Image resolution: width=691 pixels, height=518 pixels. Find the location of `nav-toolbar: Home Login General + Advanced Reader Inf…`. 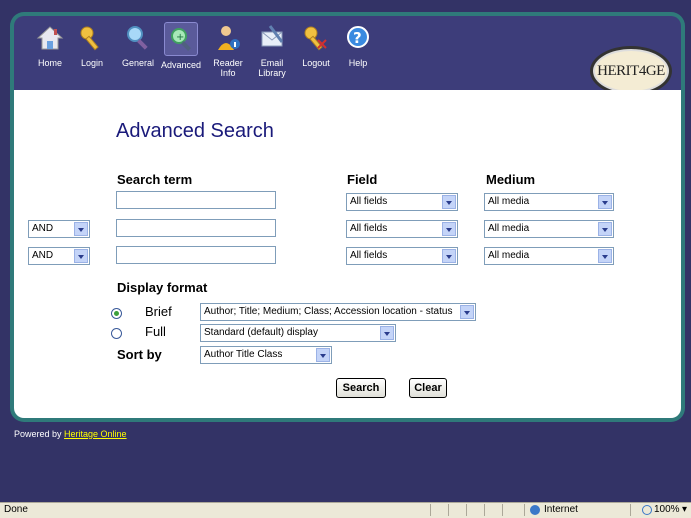

nav-toolbar: Home Login General + Advanced Reader Inf… is located at coordinates (347, 53).